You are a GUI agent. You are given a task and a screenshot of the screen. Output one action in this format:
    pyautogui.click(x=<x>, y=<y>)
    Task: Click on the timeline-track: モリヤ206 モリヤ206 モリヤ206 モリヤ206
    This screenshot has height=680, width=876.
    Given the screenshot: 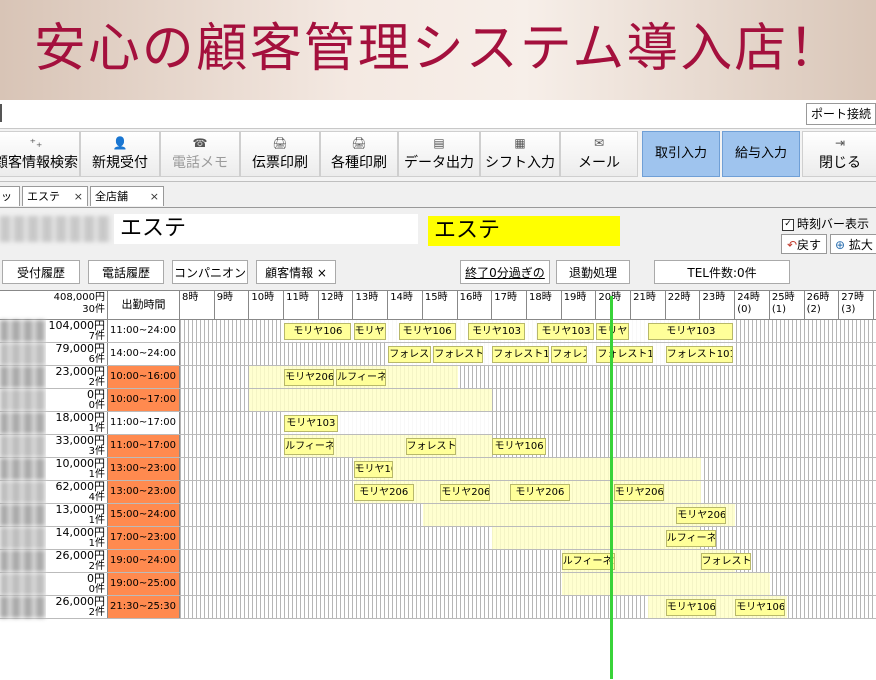 What is the action you would take?
    pyautogui.click(x=528, y=492)
    